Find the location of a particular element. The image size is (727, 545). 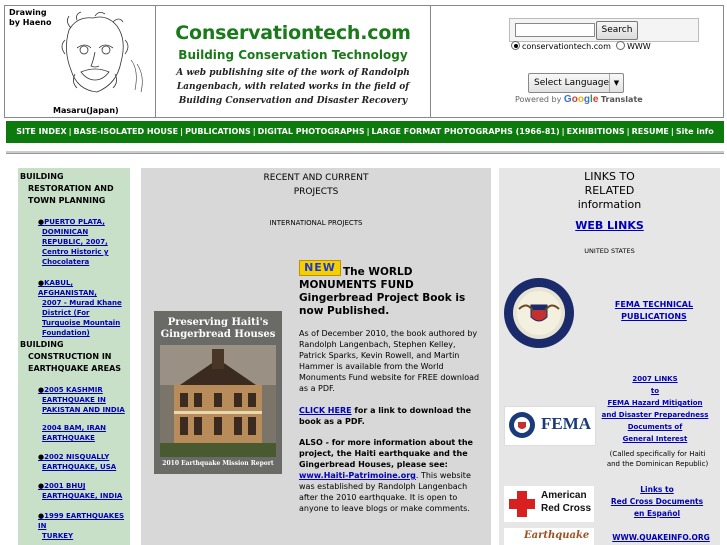

site-title: Conservationtech.com is located at coordinates (293, 33).